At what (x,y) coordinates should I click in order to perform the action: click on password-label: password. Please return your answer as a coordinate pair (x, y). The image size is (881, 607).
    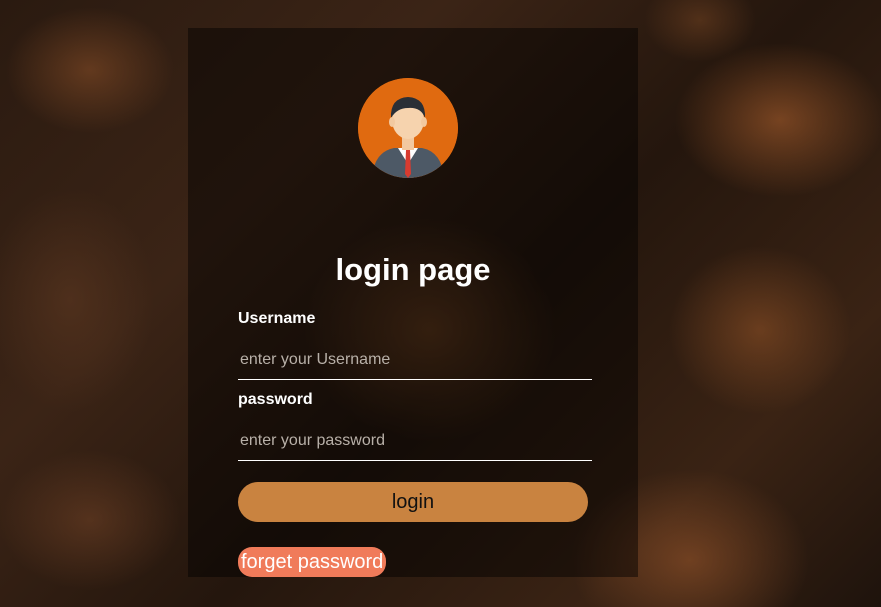
    Looking at the image, I should click on (275, 399).